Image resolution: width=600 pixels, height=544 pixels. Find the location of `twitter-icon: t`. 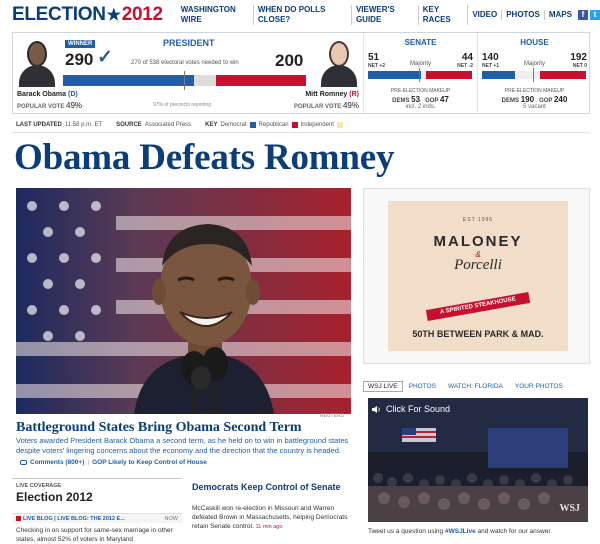

twitter-icon: t is located at coordinates (594, 15).